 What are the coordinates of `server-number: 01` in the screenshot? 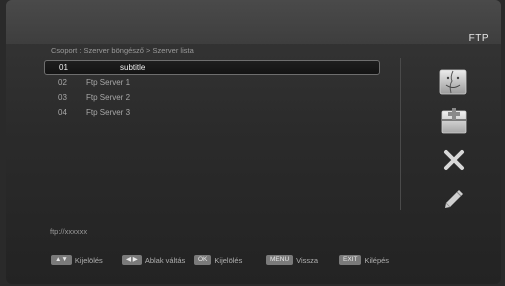 It's located at (63, 67).